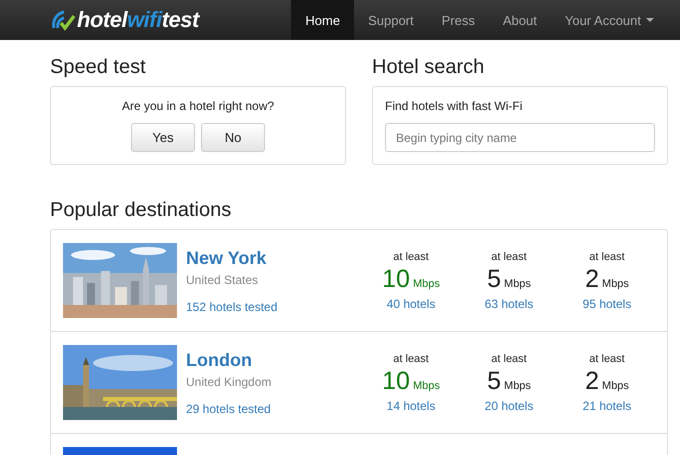 The width and height of the screenshot is (680, 455). What do you see at coordinates (411, 405) in the screenshot?
I see `hotels-count-link: 14 hotels` at bounding box center [411, 405].